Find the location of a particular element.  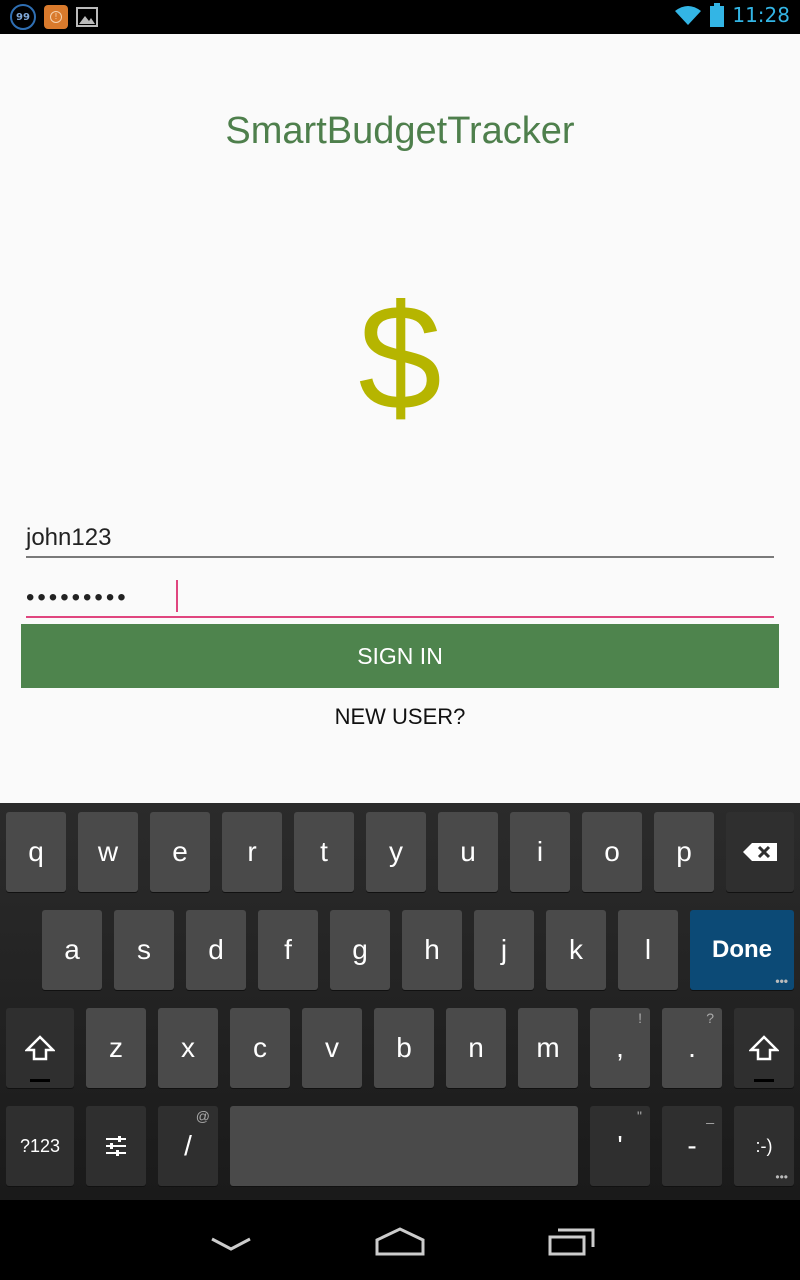

key-dash-hint: _ is located at coordinates (710, 1116).